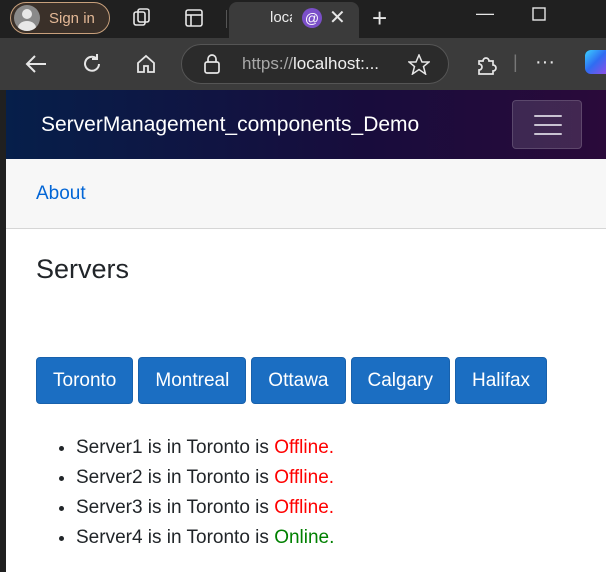 The height and width of the screenshot is (572, 606). What do you see at coordinates (486, 66) in the screenshot?
I see `extensions-icon` at bounding box center [486, 66].